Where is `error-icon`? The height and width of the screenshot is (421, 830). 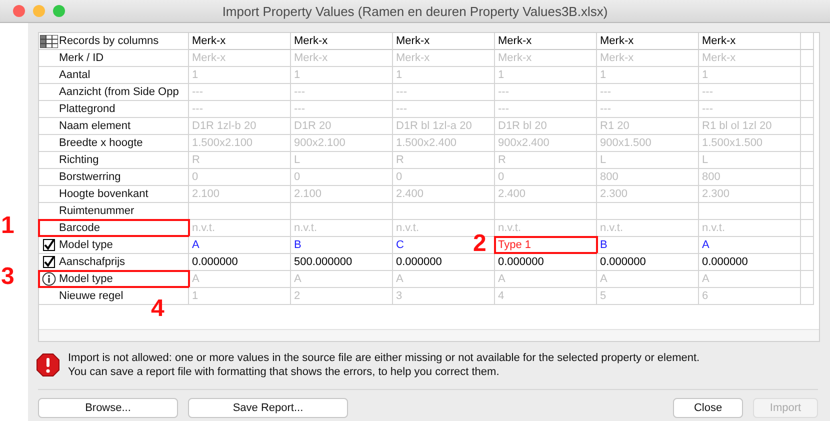 error-icon is located at coordinates (48, 365).